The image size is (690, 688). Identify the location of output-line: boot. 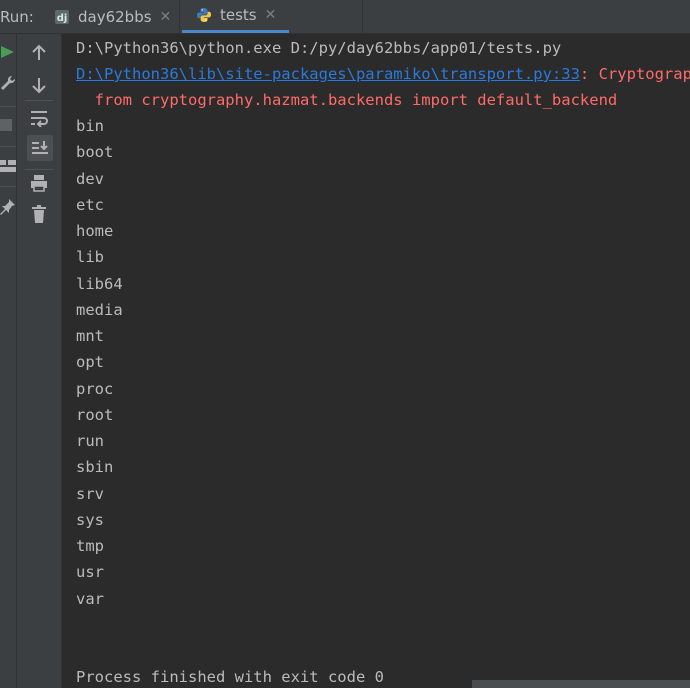
(95, 152).